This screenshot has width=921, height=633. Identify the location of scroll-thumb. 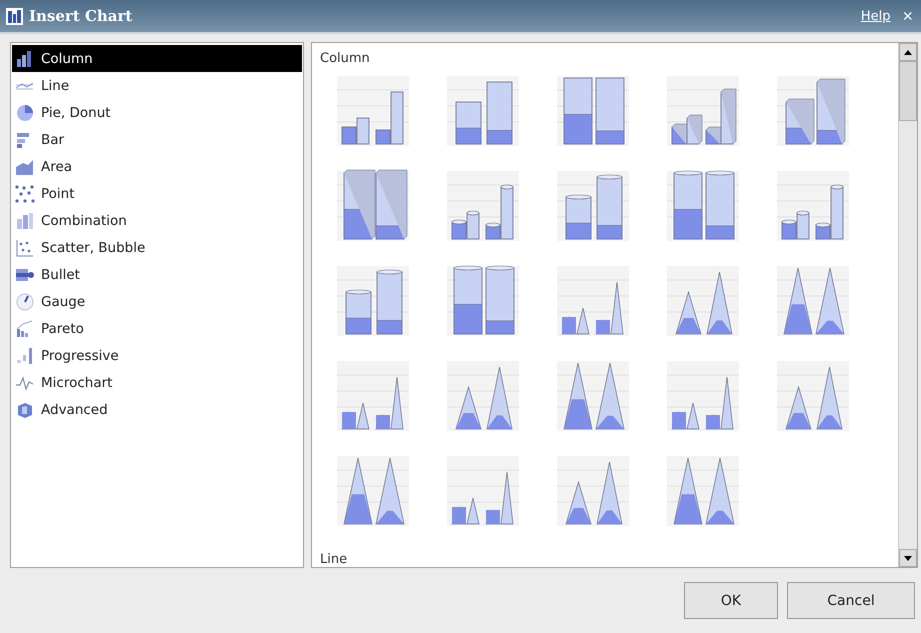
(908, 91).